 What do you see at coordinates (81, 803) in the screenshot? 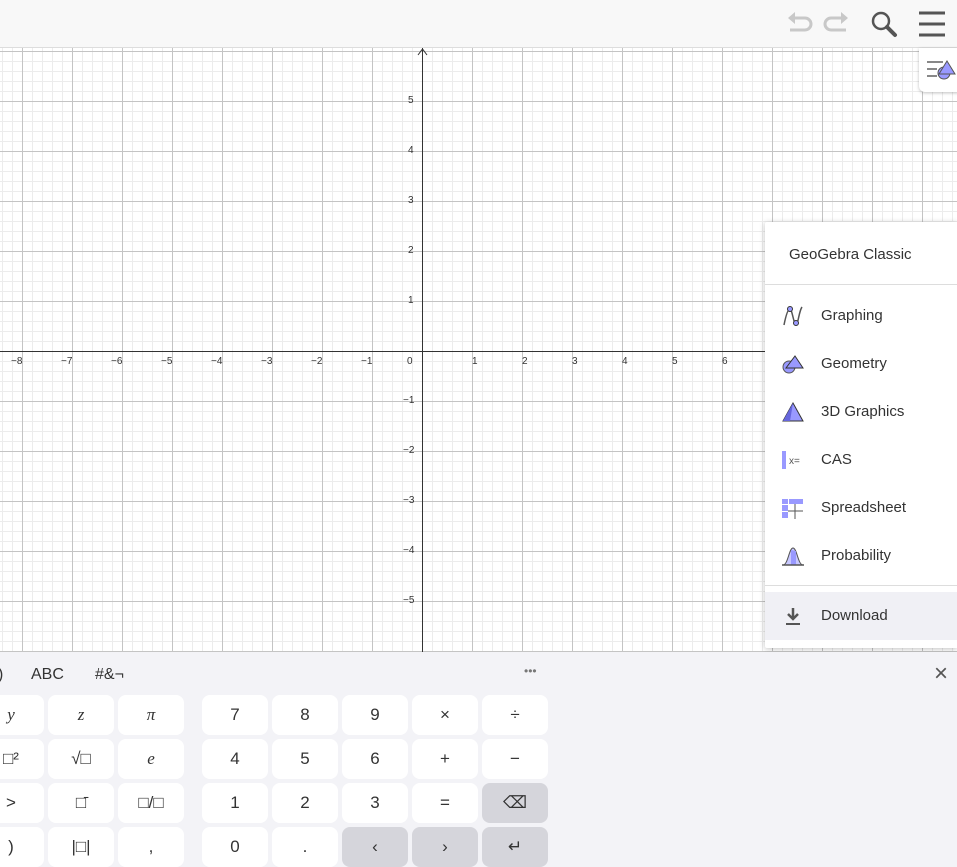
I see `key-overline: □̄` at bounding box center [81, 803].